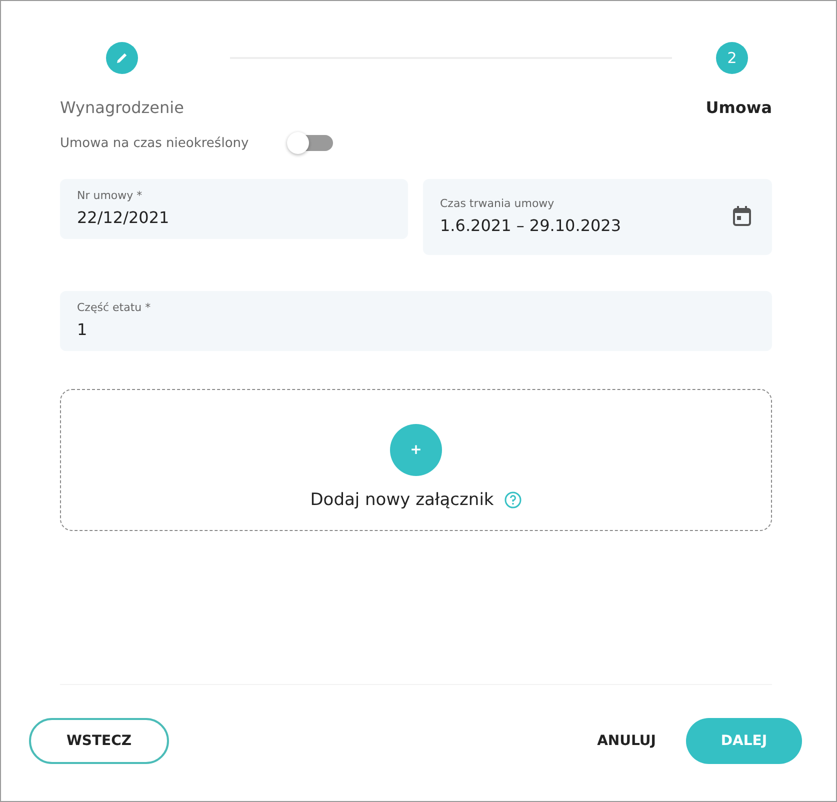  I want to click on field-label: Część etatu *, so click(114, 307).